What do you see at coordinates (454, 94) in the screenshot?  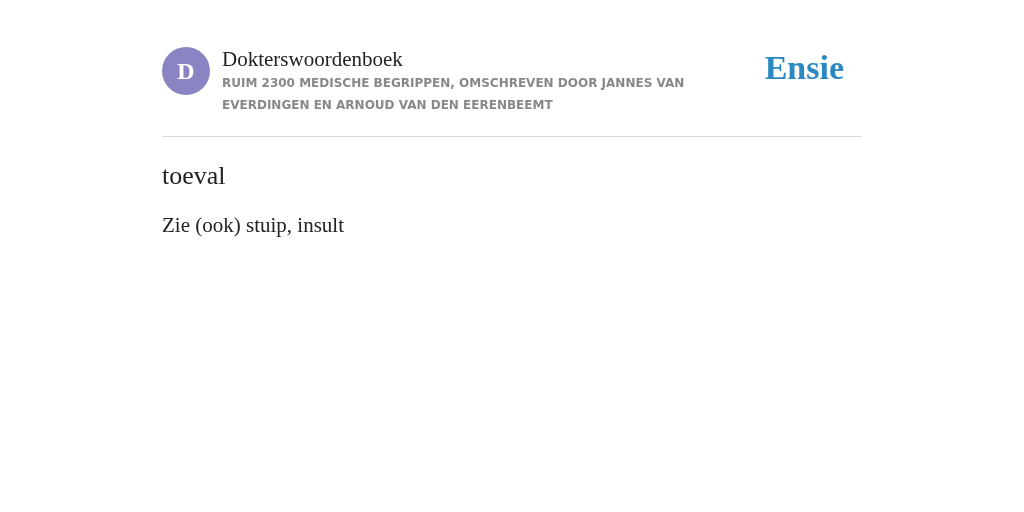 I see `dictionary-description: RUIM 2300 MEDISCHE BEGRIPPEN, OMSCHREVEN DOOR JANNES VAN EVERDINGEN EN ARNOUD VAN DEN EERENBEEMT` at bounding box center [454, 94].